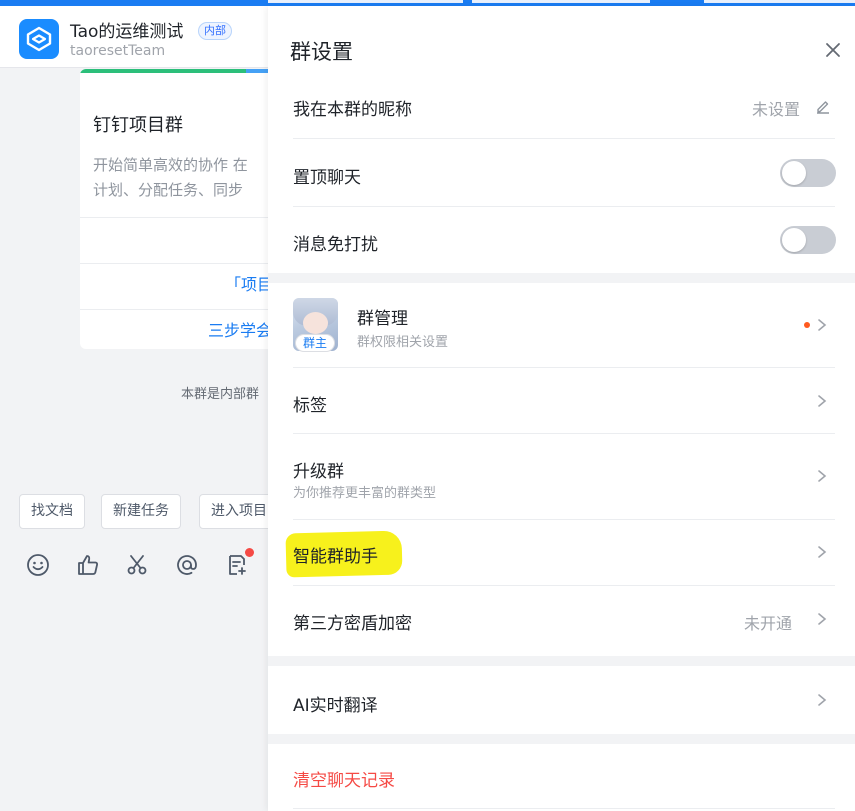 Image resolution: width=855 pixels, height=811 pixels. Describe the element at coordinates (561, 476) in the screenshot. I see `upgrade-group-row` at that location.